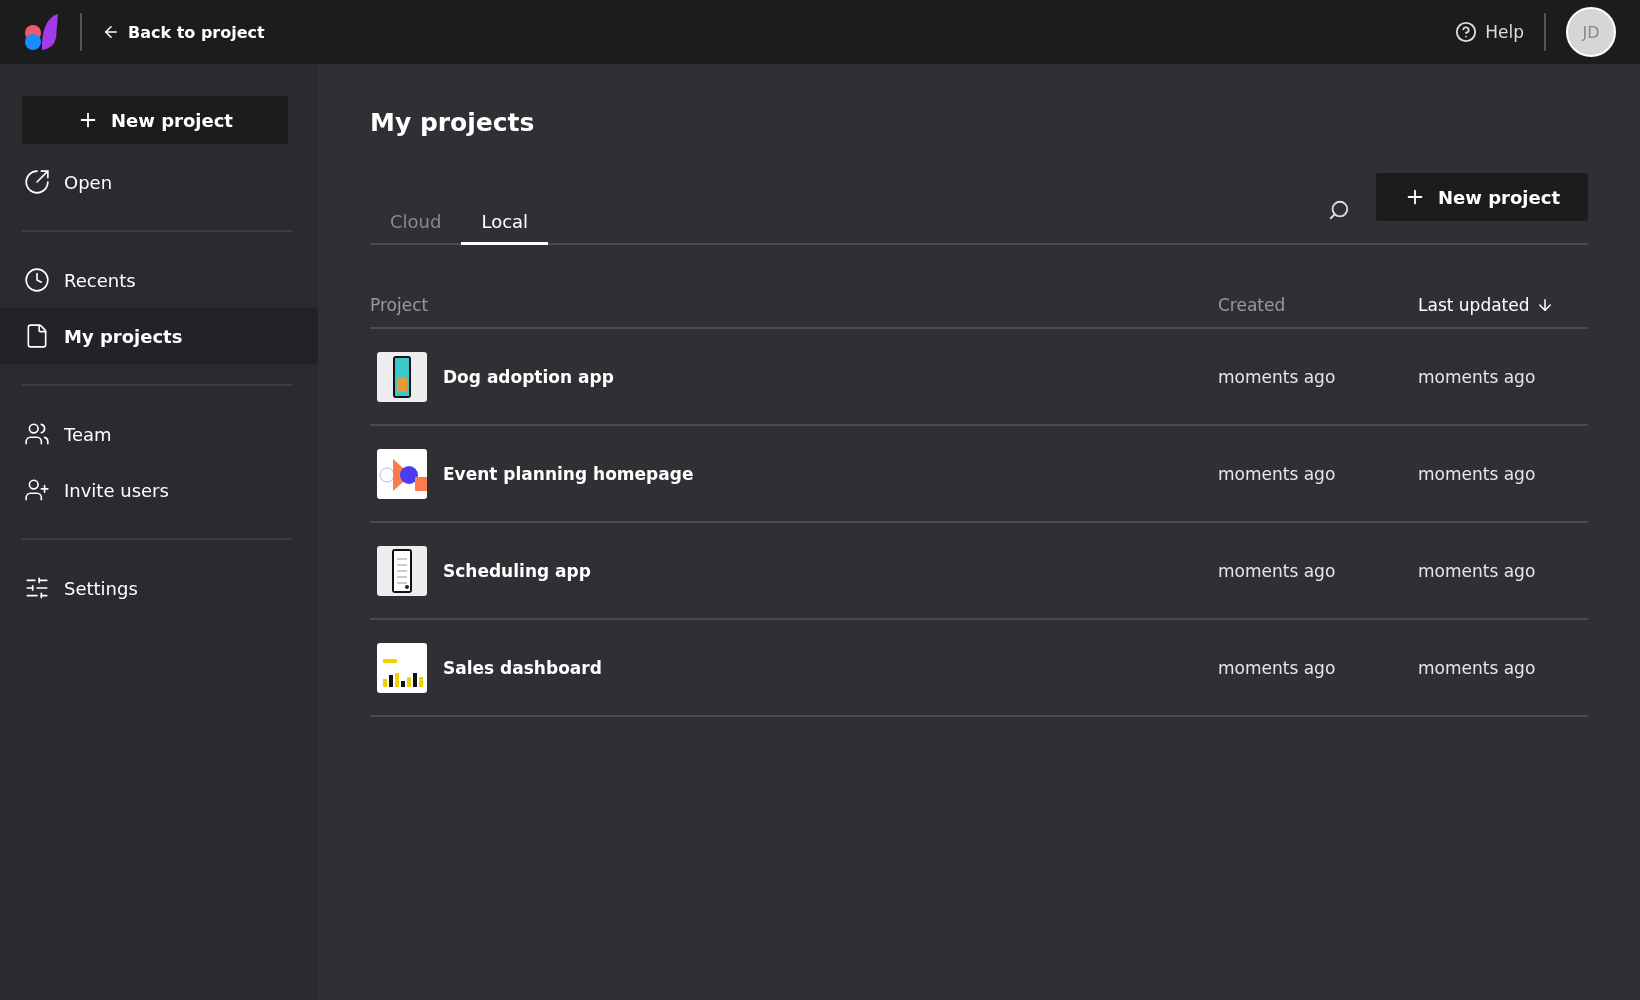  Describe the element at coordinates (159, 588) in the screenshot. I see `sidebar-item: Settings` at that location.